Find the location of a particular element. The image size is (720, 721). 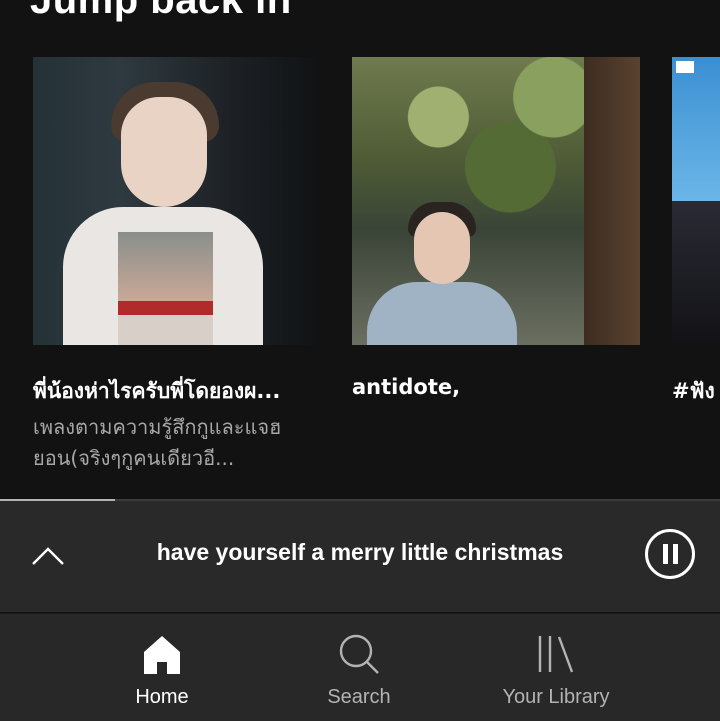

tab-search-label: Search is located at coordinates (359, 697).